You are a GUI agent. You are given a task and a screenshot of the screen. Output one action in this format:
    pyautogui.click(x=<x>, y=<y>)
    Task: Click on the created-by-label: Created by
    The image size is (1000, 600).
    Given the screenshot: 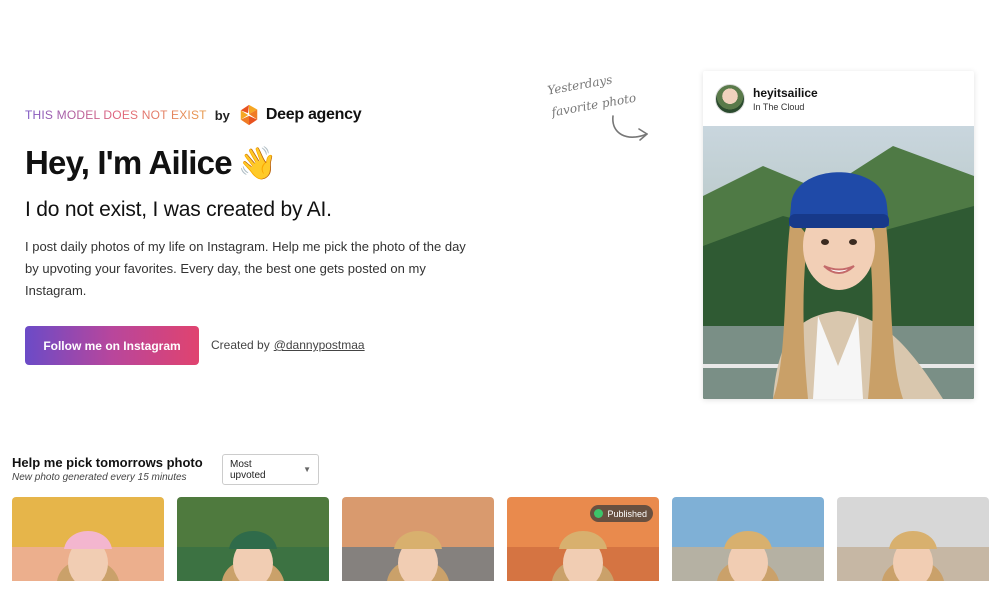 What is the action you would take?
    pyautogui.click(x=240, y=345)
    